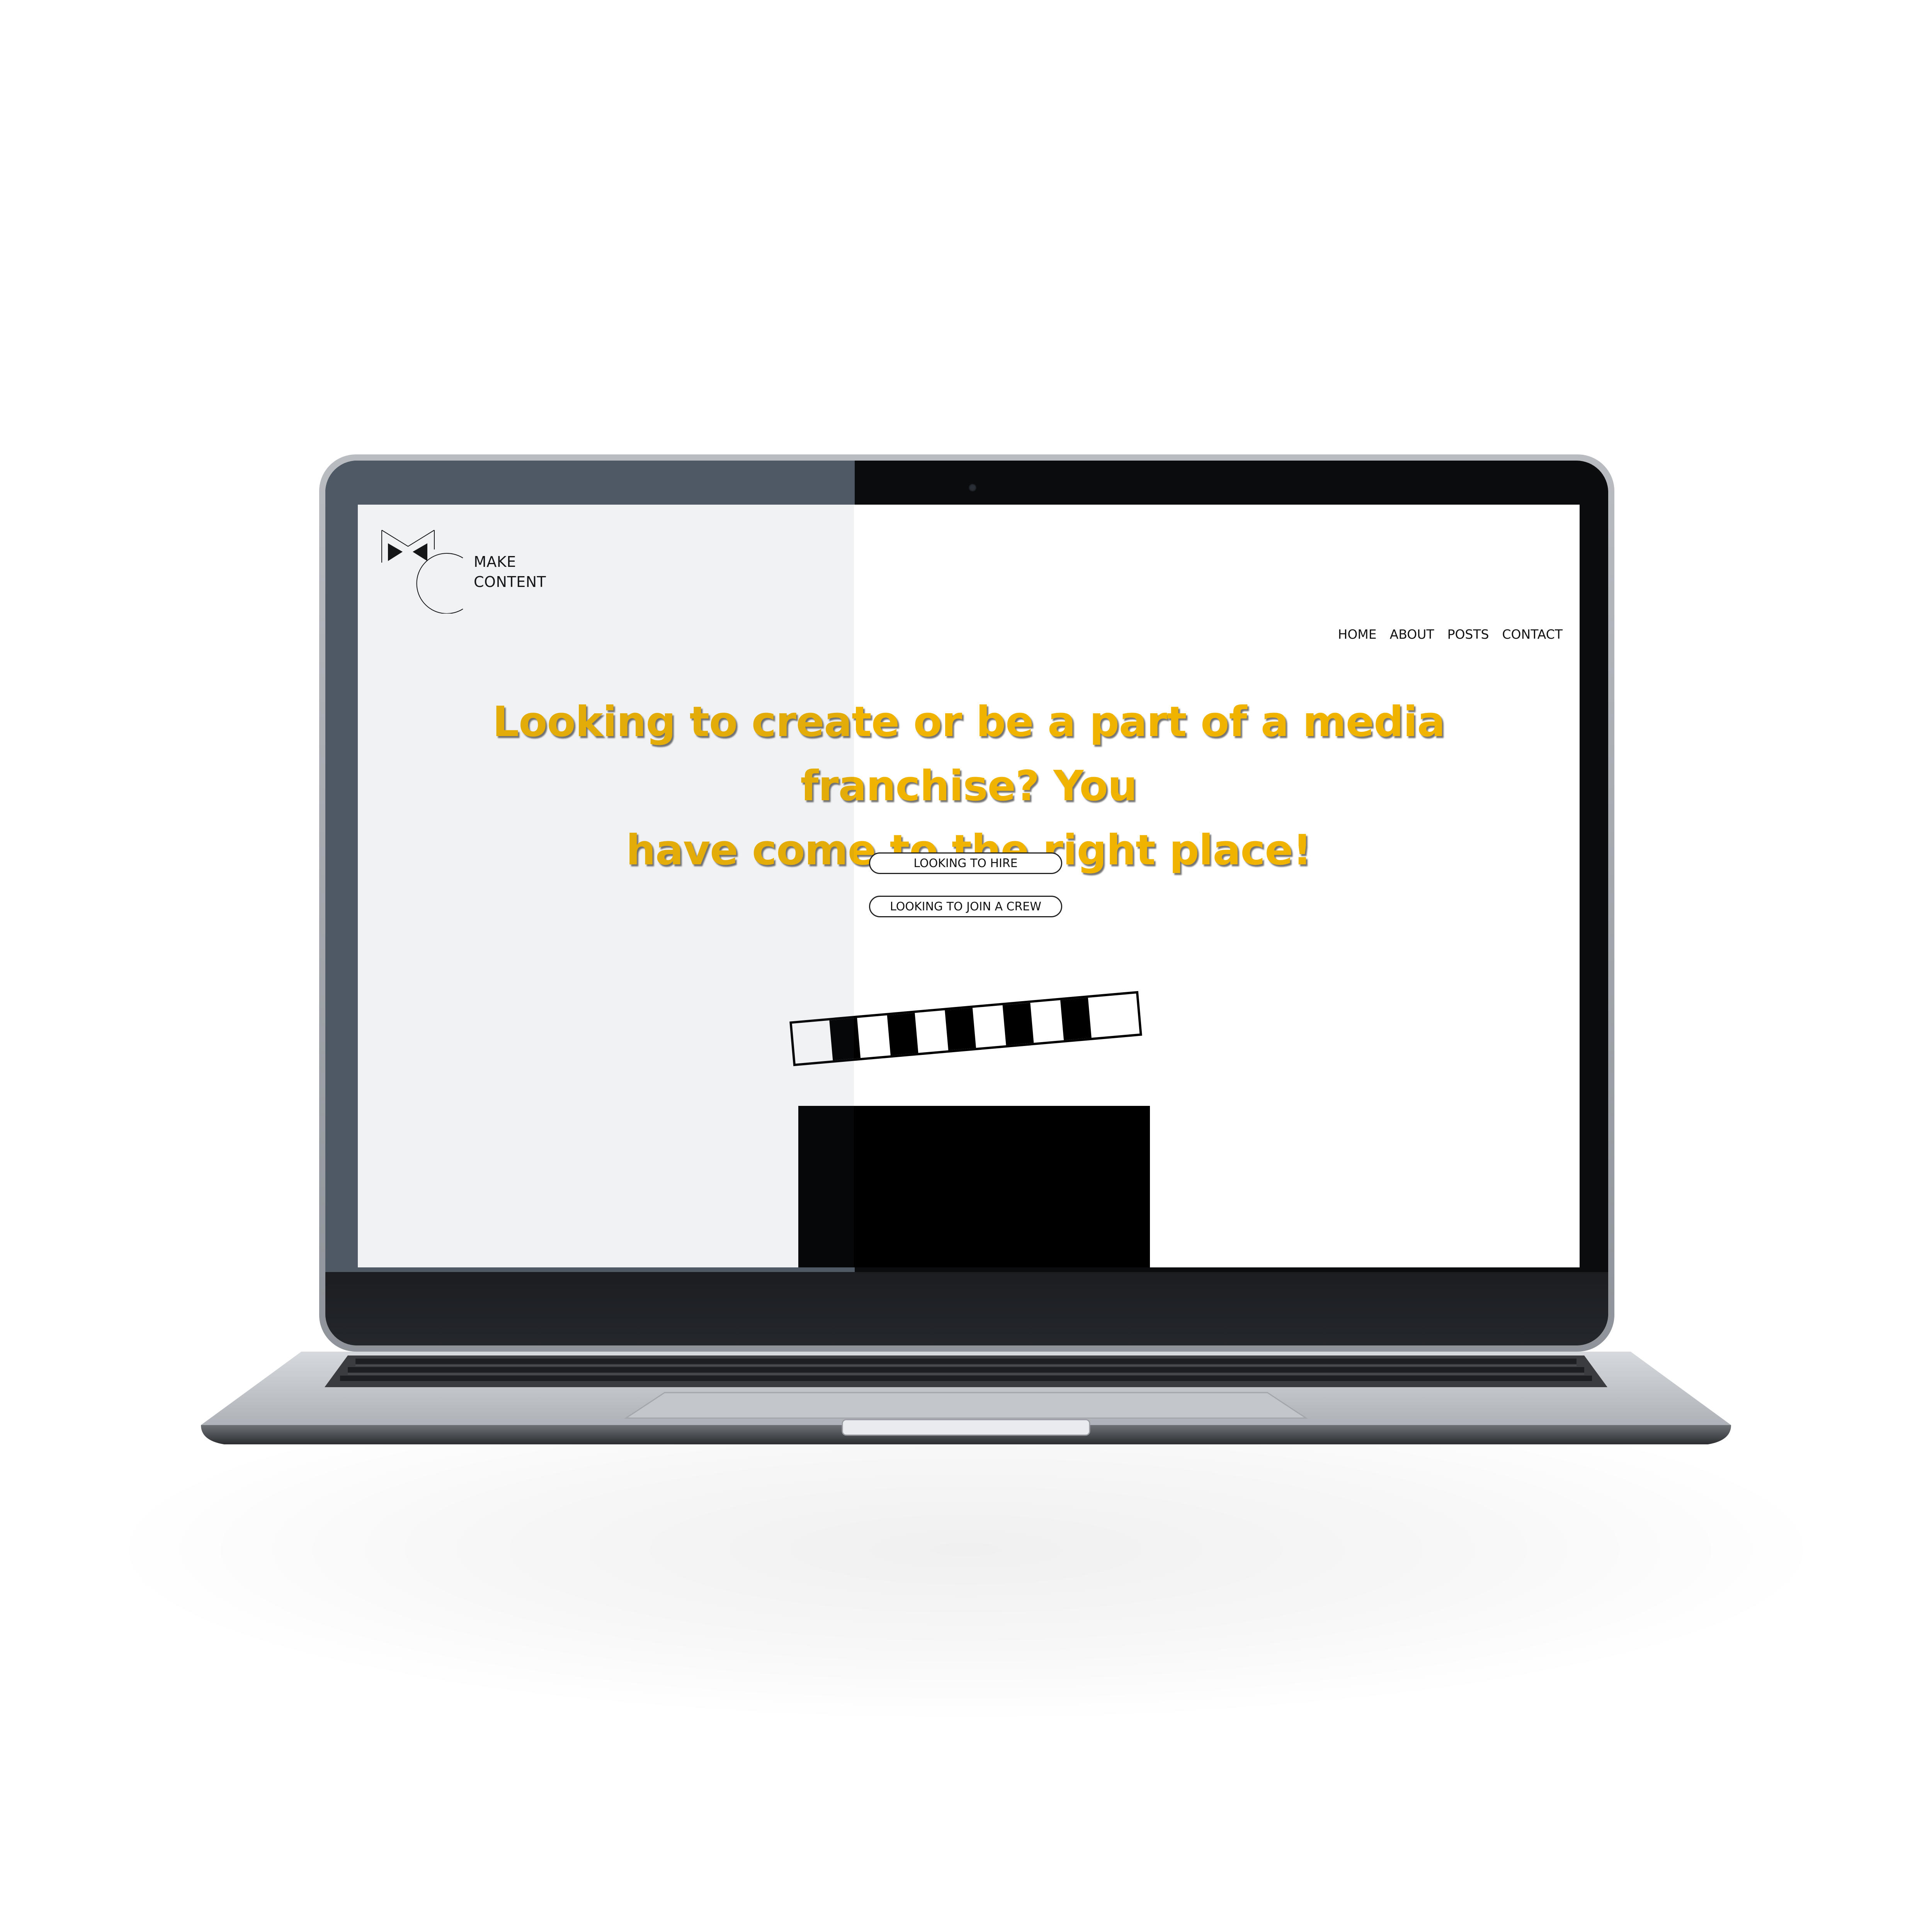  Describe the element at coordinates (1468, 635) in the screenshot. I see `nav-posts: POSTS` at that location.